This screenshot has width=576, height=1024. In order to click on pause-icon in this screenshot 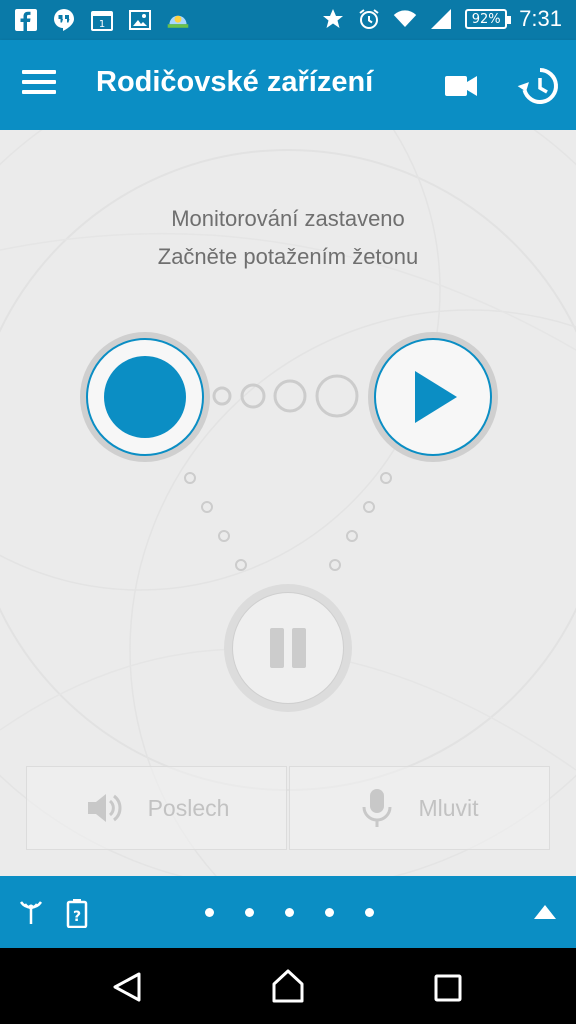, I will do `click(288, 648)`.